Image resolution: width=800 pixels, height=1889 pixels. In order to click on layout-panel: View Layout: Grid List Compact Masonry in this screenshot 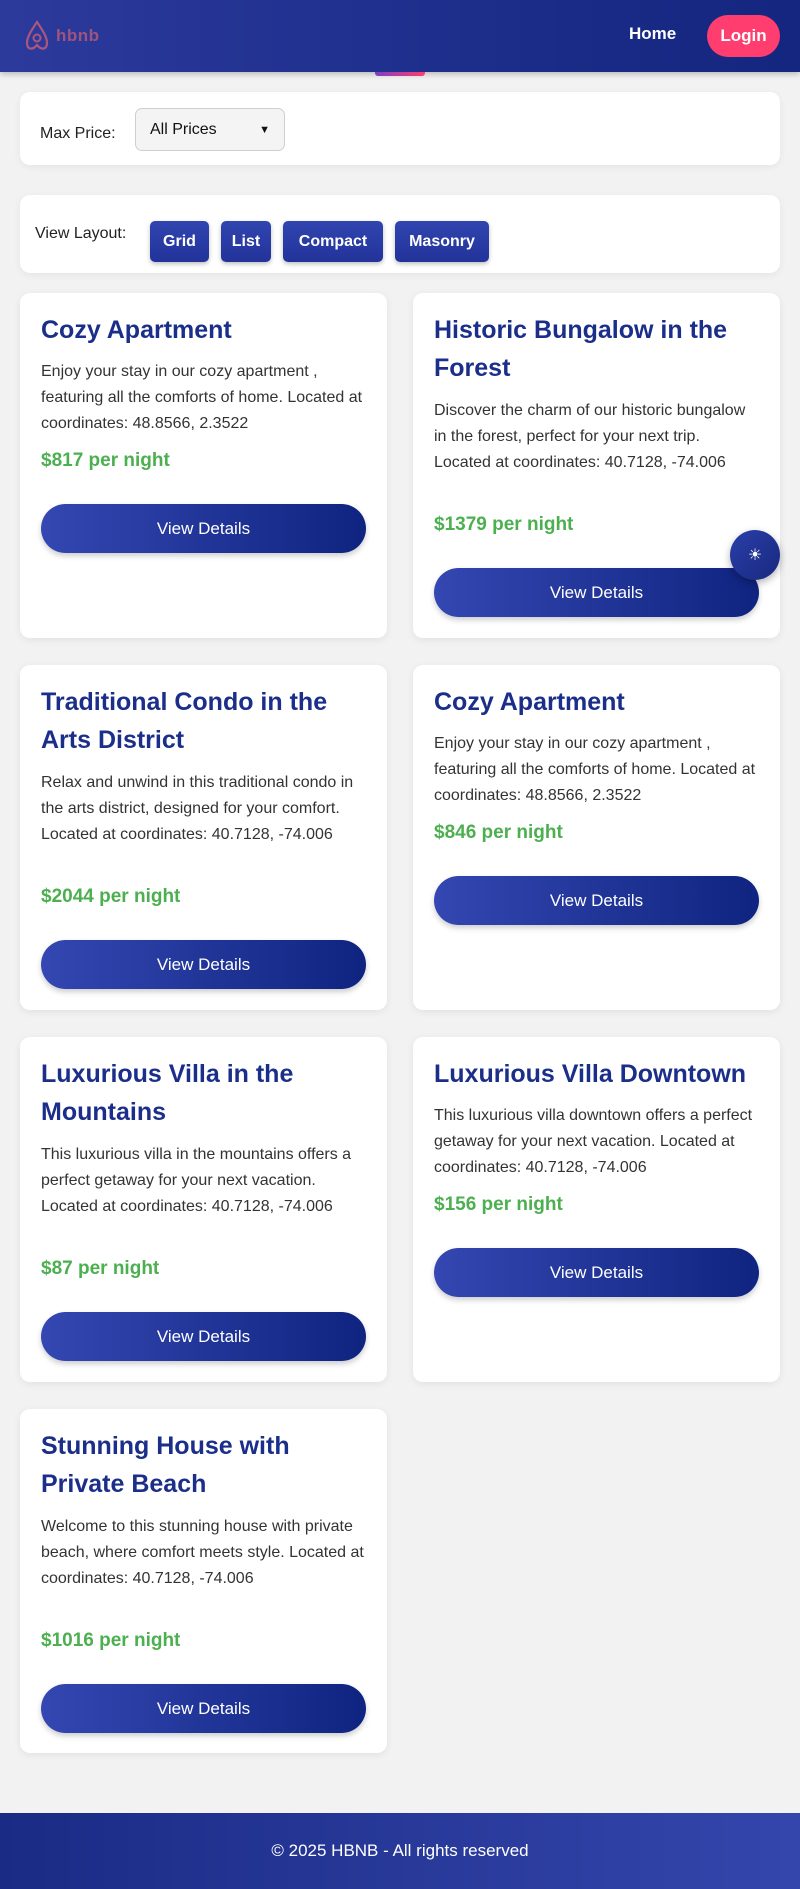, I will do `click(400, 234)`.